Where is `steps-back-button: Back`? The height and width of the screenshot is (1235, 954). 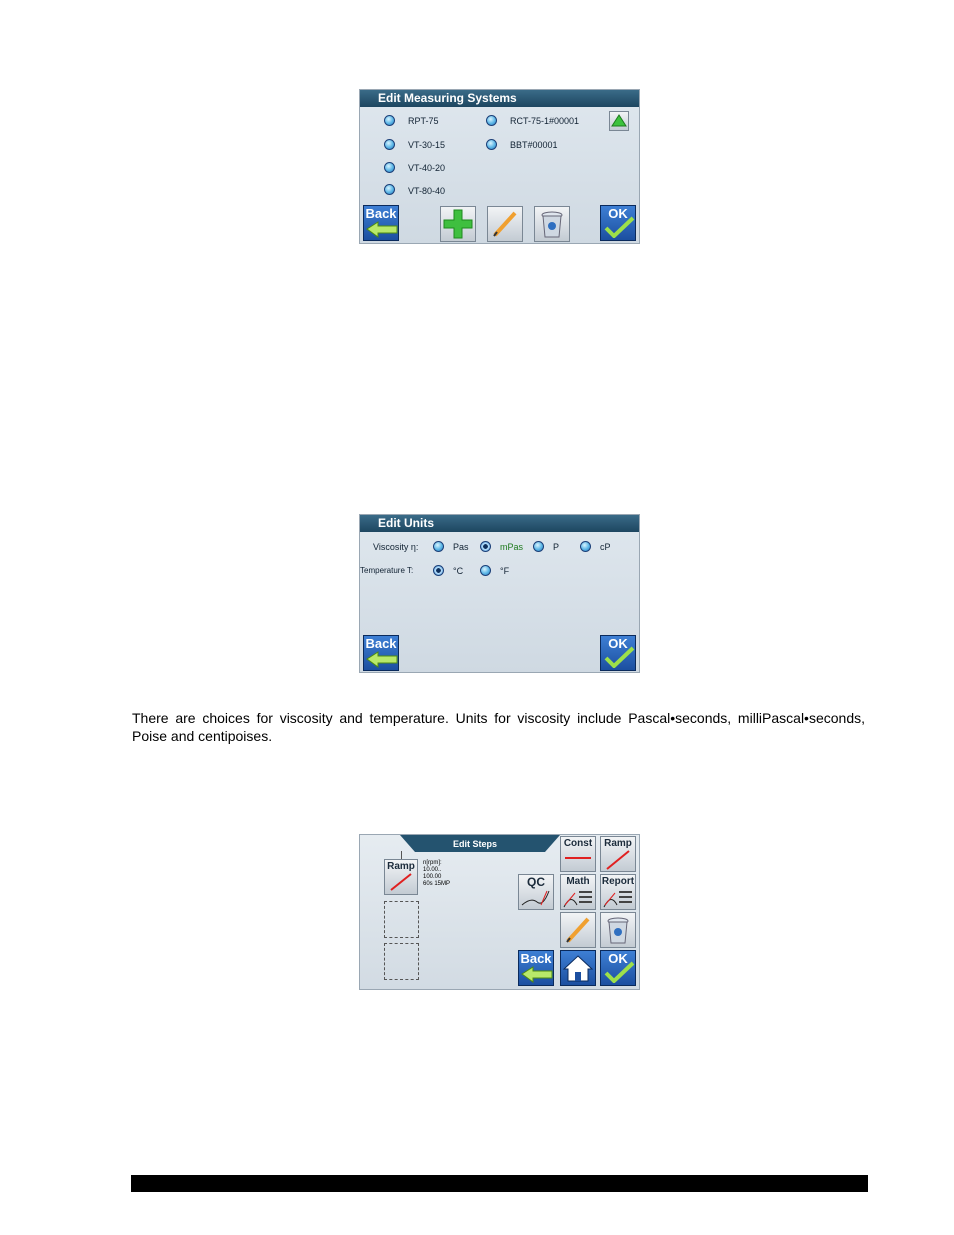
steps-back-button: Back is located at coordinates (536, 968).